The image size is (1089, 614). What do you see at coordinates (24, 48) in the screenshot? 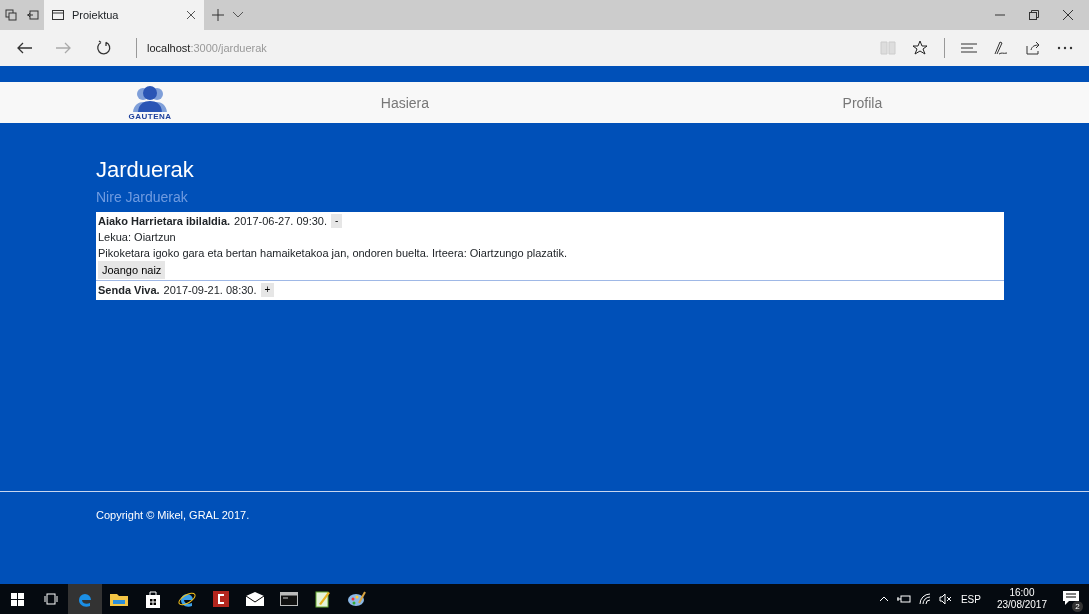
I see `back-icon` at bounding box center [24, 48].